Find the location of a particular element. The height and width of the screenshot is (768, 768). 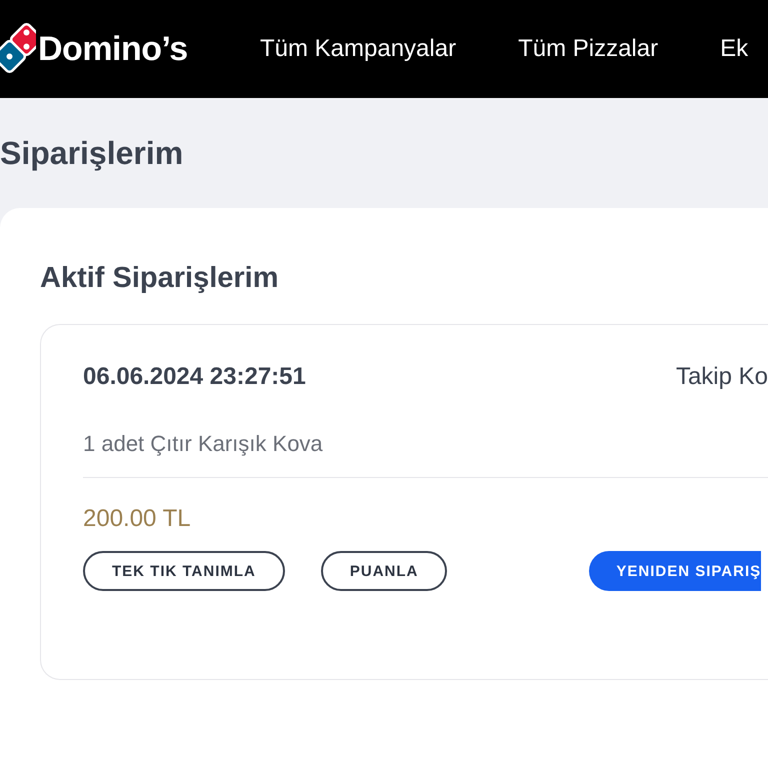

nav-link: Ek is located at coordinates (734, 49).